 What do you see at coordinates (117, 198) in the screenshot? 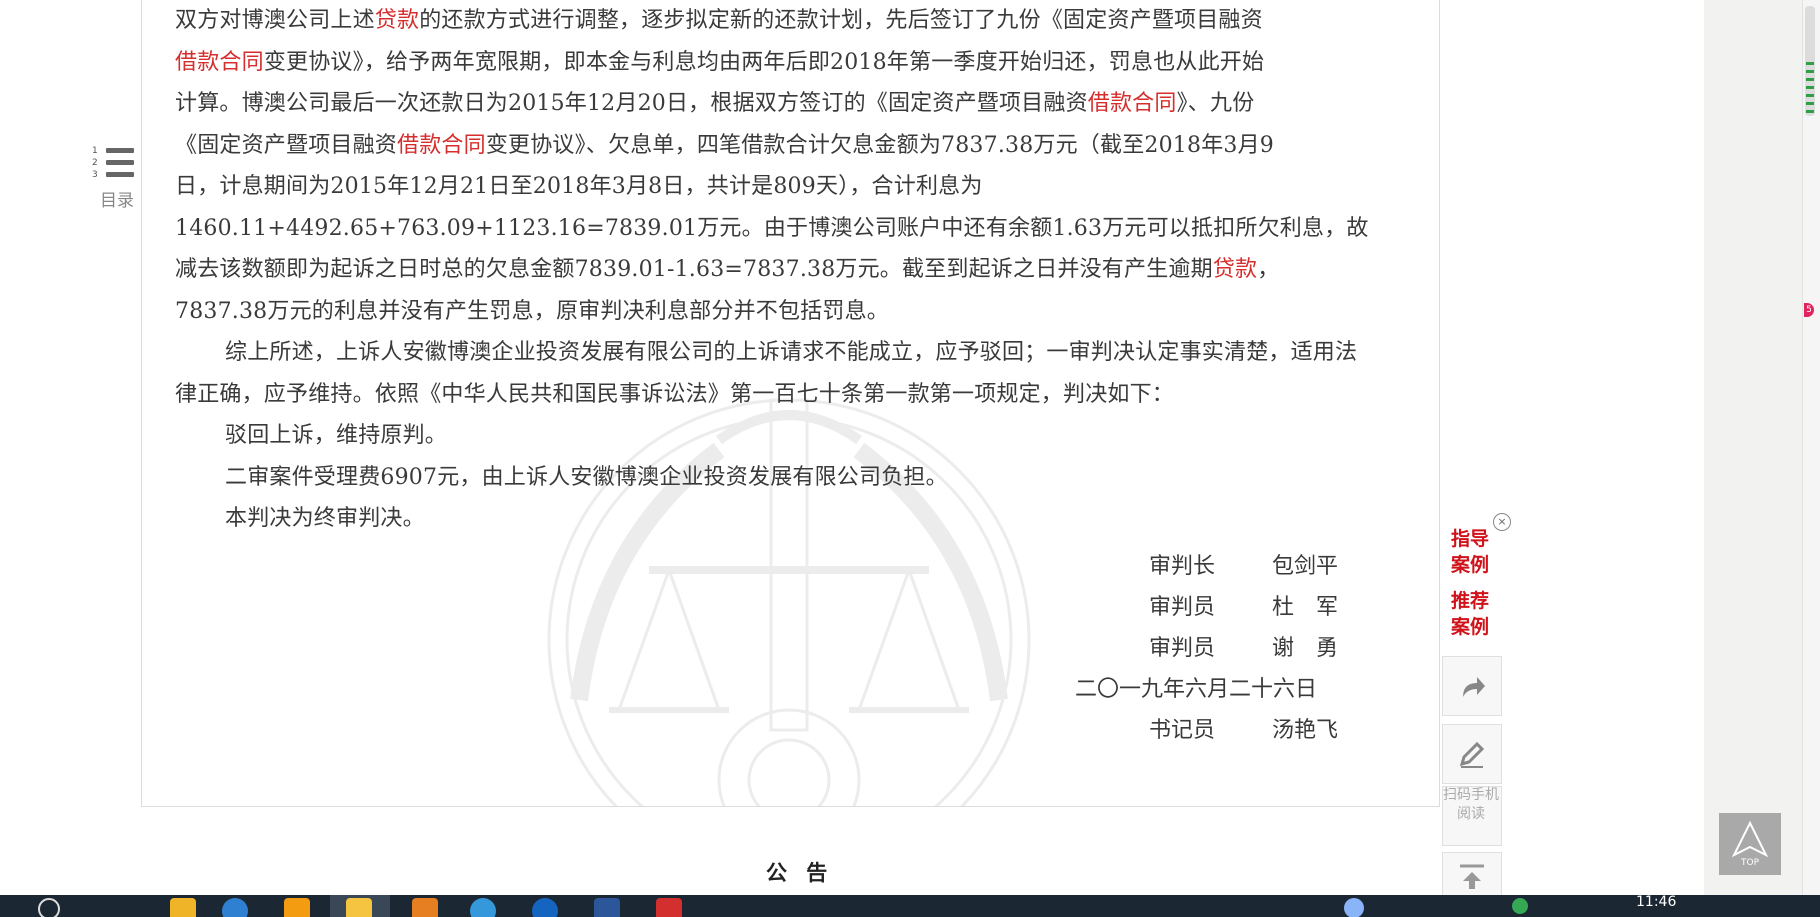
I see `toc-label: 目录` at bounding box center [117, 198].